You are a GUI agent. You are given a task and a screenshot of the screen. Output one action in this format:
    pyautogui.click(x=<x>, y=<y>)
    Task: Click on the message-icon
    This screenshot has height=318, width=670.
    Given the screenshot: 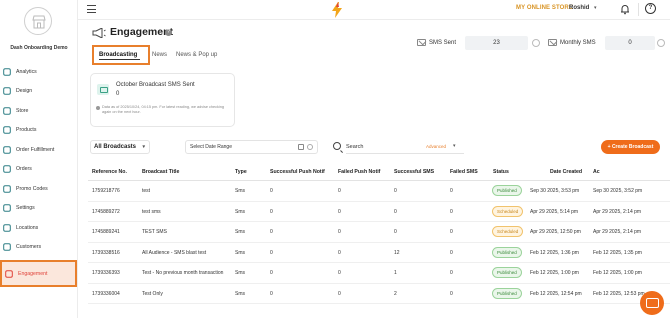 What is the action you would take?
    pyautogui.click(x=103, y=89)
    